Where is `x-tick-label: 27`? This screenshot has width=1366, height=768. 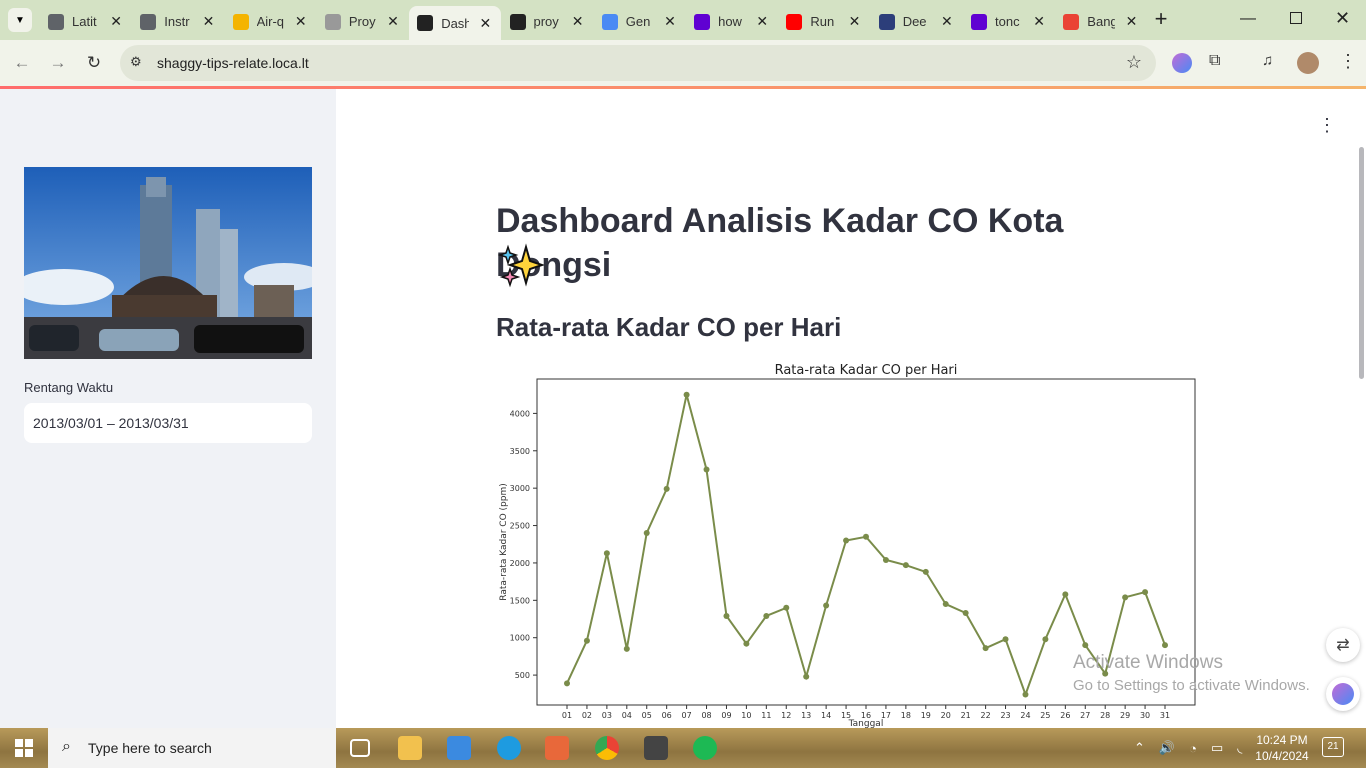 x-tick-label: 27 is located at coordinates (1085, 715).